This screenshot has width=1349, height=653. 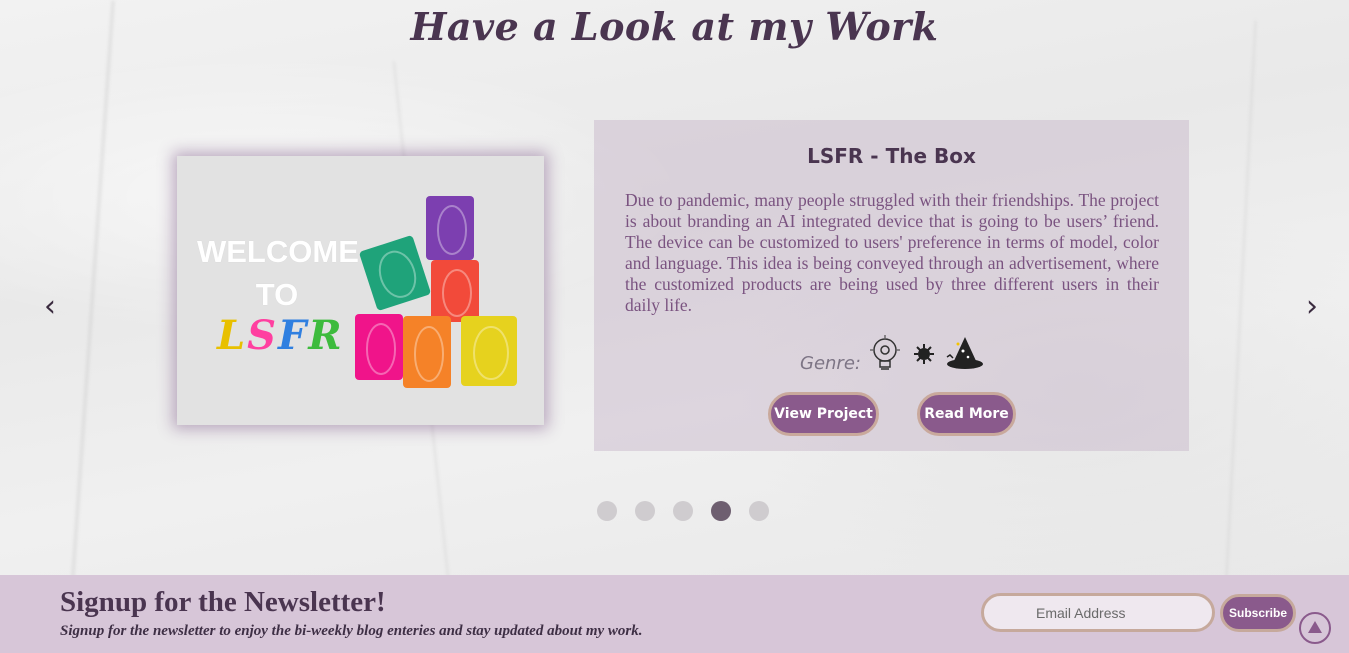 I want to click on read-more-button: Read More, so click(x=966, y=414).